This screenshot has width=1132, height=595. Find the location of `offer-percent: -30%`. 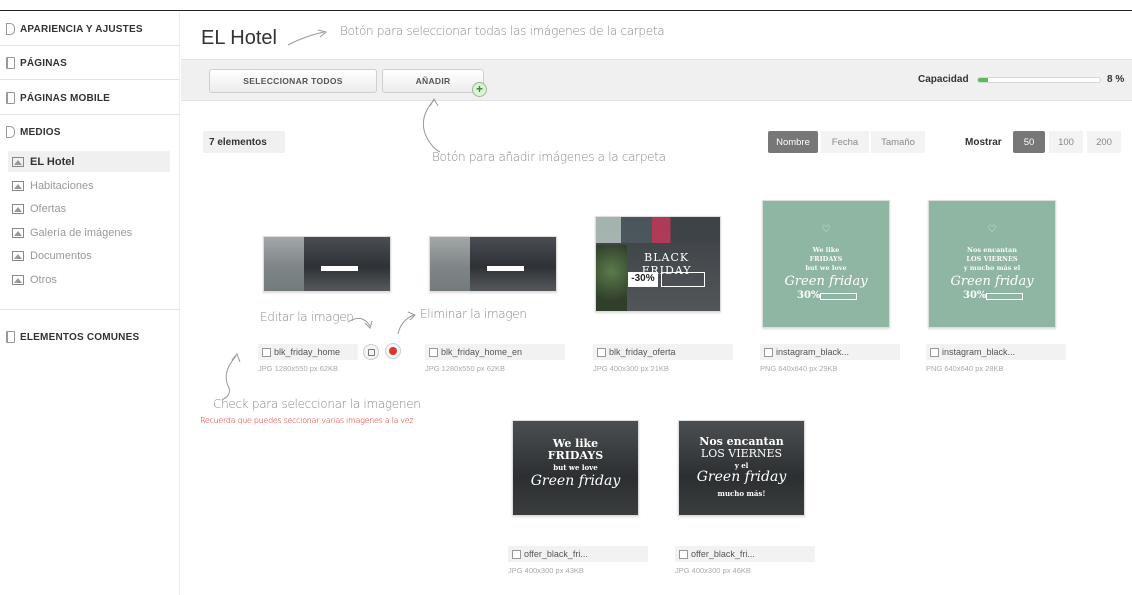

offer-percent: -30% is located at coordinates (643, 279).